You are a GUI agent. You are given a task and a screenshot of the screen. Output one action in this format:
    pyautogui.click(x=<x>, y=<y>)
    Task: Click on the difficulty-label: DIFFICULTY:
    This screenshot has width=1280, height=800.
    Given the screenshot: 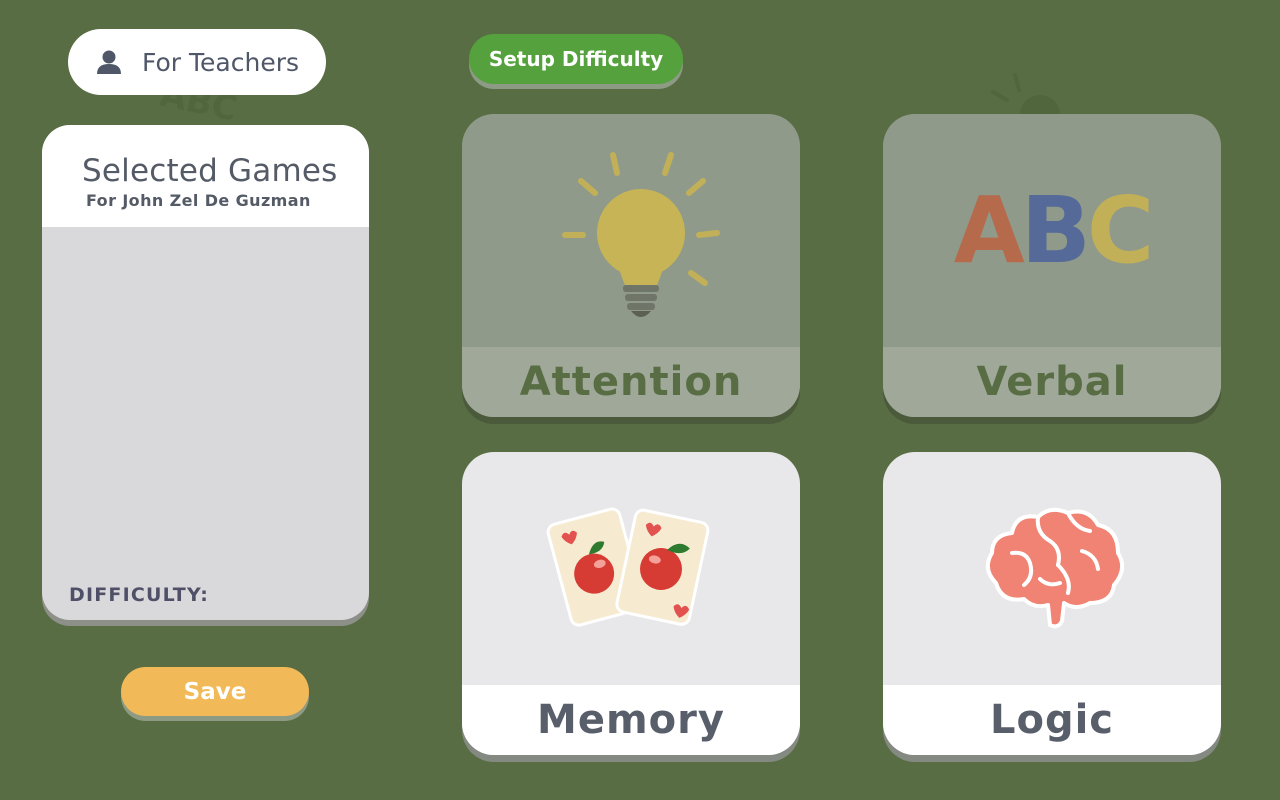 What is the action you would take?
    pyautogui.click(x=139, y=595)
    